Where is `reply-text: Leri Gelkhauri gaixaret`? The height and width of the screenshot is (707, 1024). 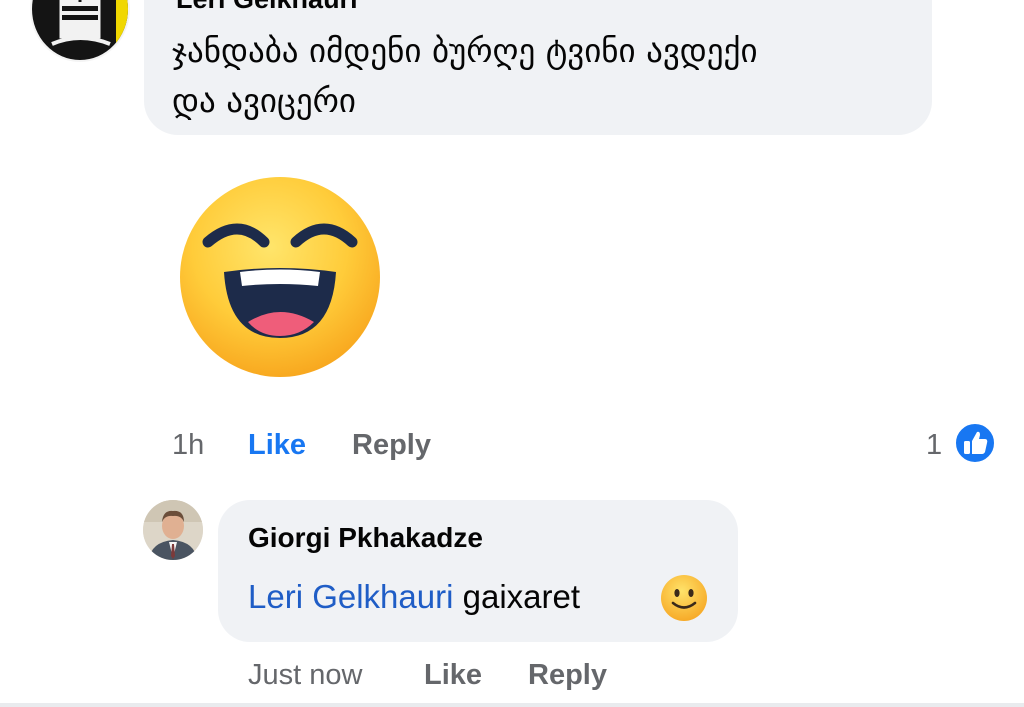 reply-text: Leri Gelkhauri gaixaret is located at coordinates (414, 597).